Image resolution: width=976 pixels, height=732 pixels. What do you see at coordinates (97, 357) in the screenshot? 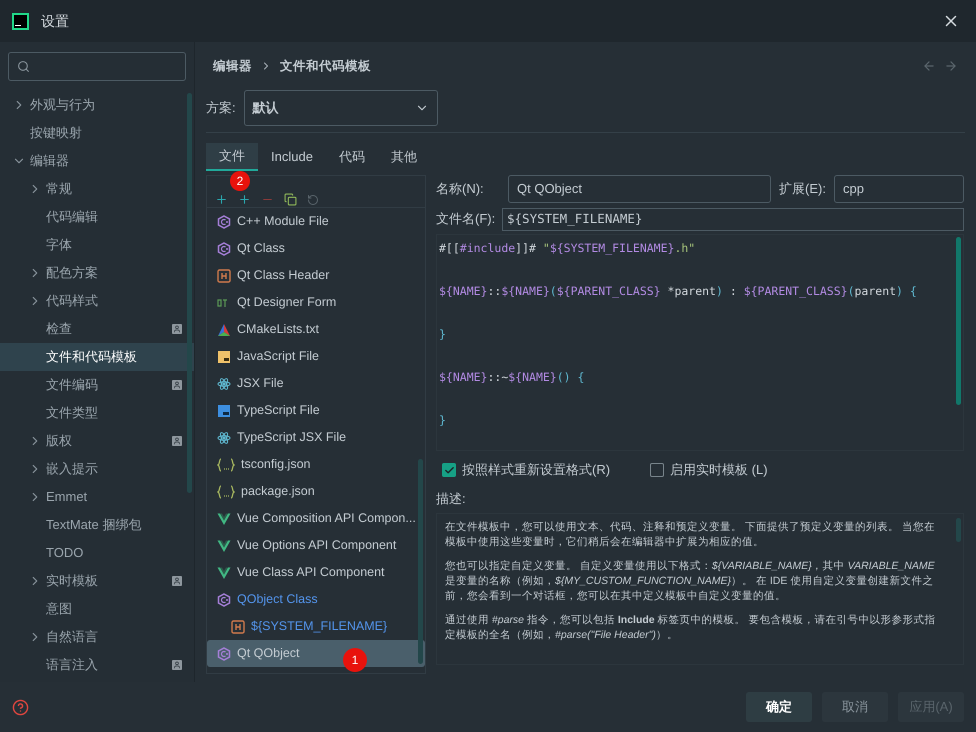
I see `tree-item: 文件和代码模板` at bounding box center [97, 357].